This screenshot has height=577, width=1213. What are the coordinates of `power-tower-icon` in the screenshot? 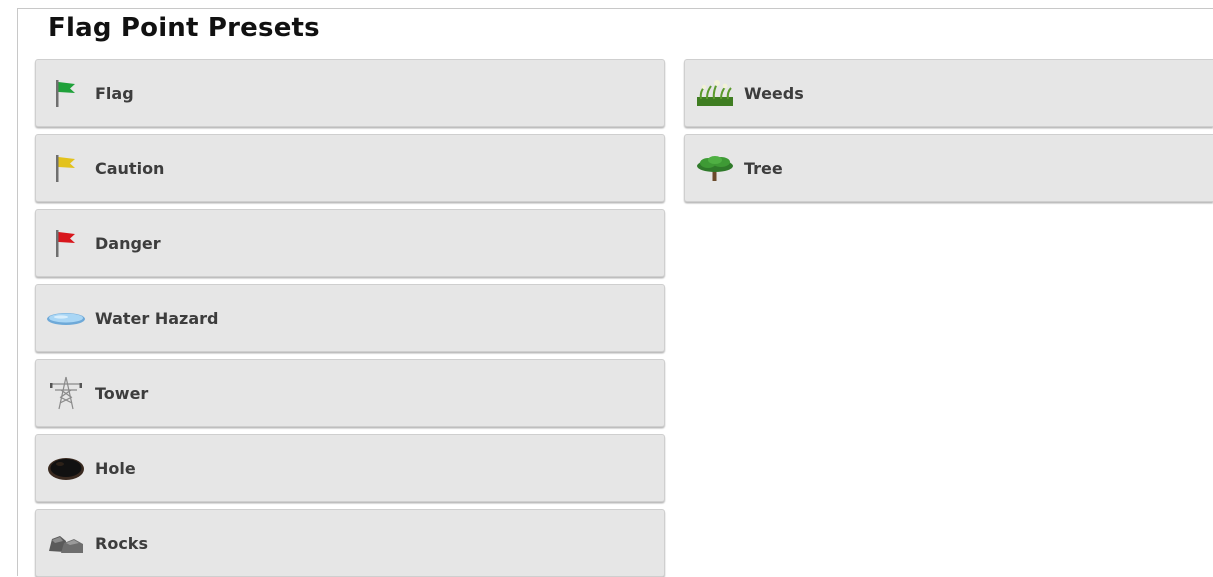 It's located at (66, 393).